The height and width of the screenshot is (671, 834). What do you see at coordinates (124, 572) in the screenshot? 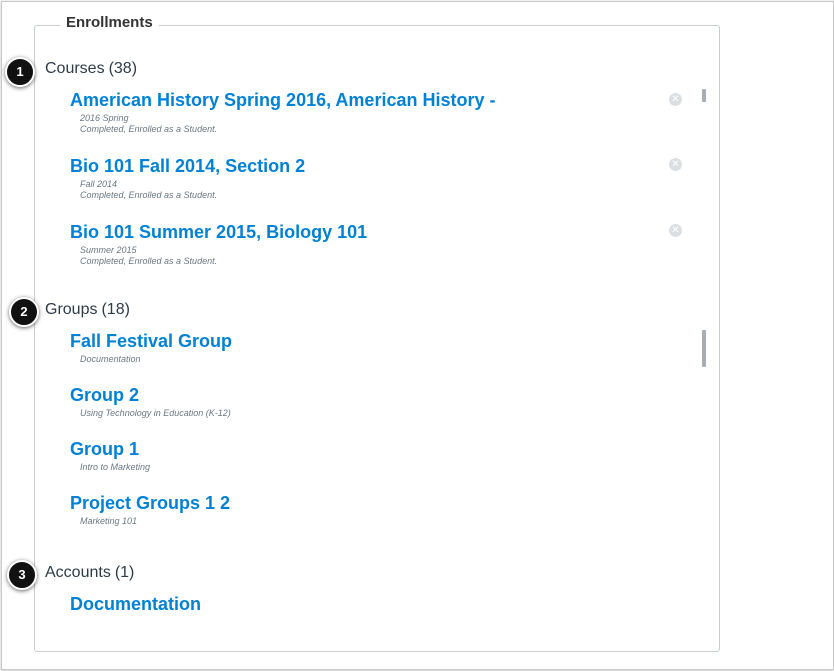
I see `accounts-count: (1)` at bounding box center [124, 572].